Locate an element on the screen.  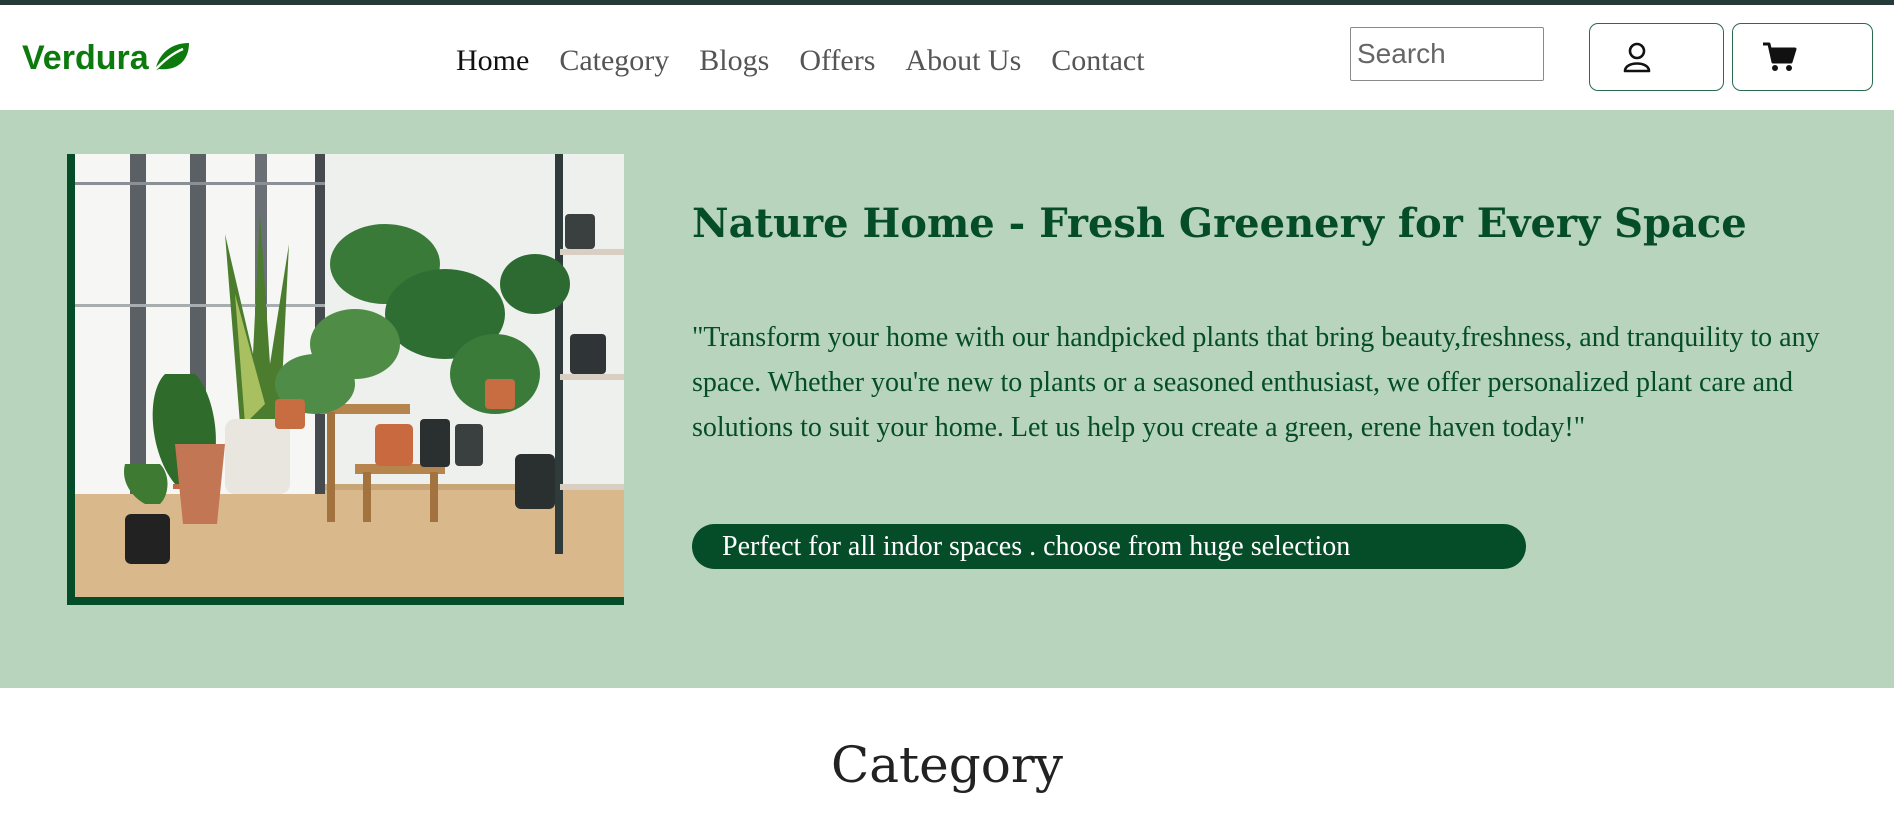
cart-button is located at coordinates (1802, 57).